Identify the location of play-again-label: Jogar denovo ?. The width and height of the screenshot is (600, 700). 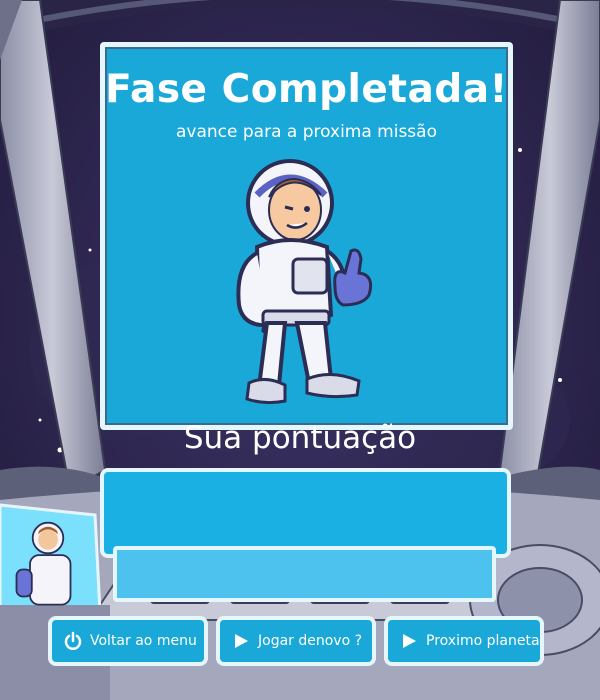
(310, 641).